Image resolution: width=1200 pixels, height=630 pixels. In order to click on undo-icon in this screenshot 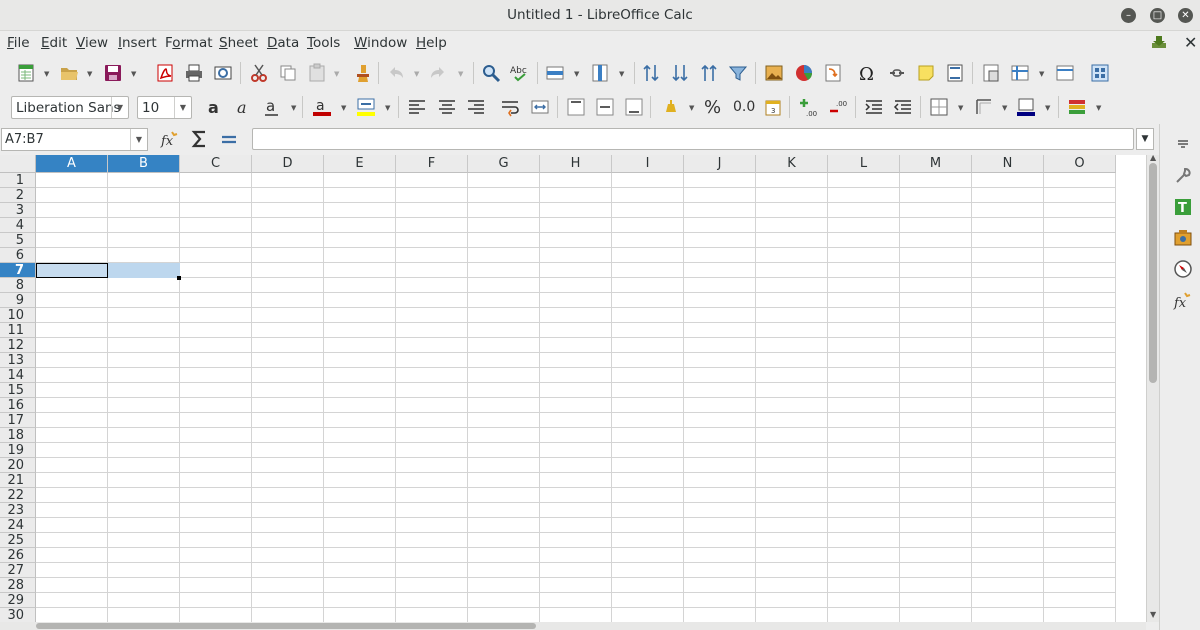, I will do `click(396, 73)`.